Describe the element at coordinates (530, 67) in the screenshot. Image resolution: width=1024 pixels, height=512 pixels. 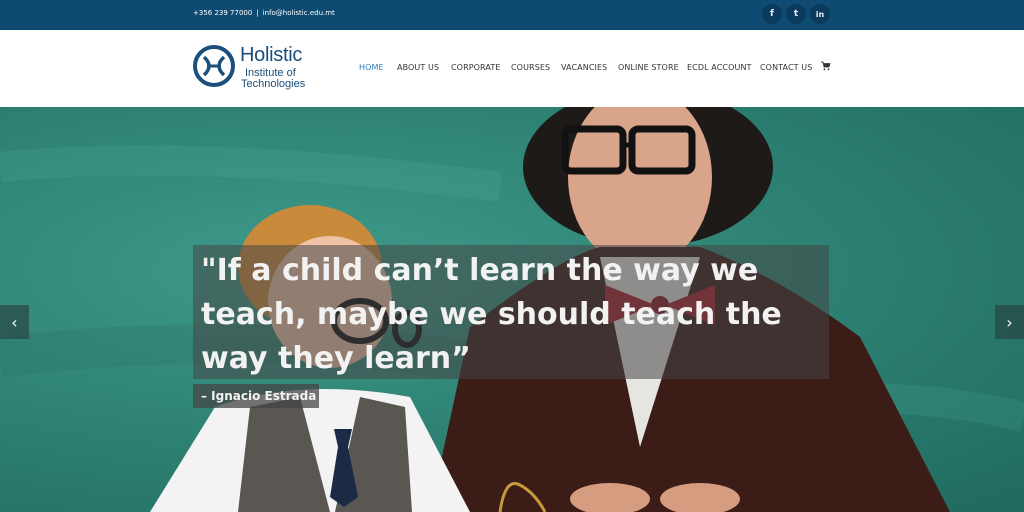
I see `nav-courses: COURSES` at that location.